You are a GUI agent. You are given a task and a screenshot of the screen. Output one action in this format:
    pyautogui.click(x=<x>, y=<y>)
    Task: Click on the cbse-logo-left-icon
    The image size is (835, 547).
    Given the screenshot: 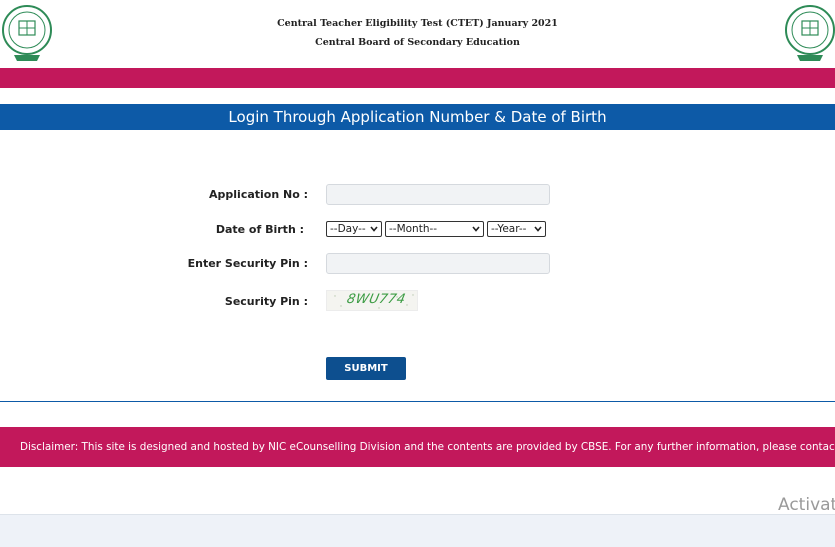 What is the action you would take?
    pyautogui.click(x=27, y=33)
    